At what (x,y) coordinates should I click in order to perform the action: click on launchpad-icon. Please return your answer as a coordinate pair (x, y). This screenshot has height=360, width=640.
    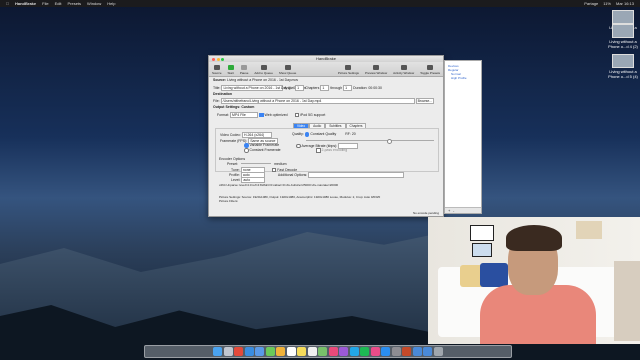
    Looking at the image, I should click on (228, 351).